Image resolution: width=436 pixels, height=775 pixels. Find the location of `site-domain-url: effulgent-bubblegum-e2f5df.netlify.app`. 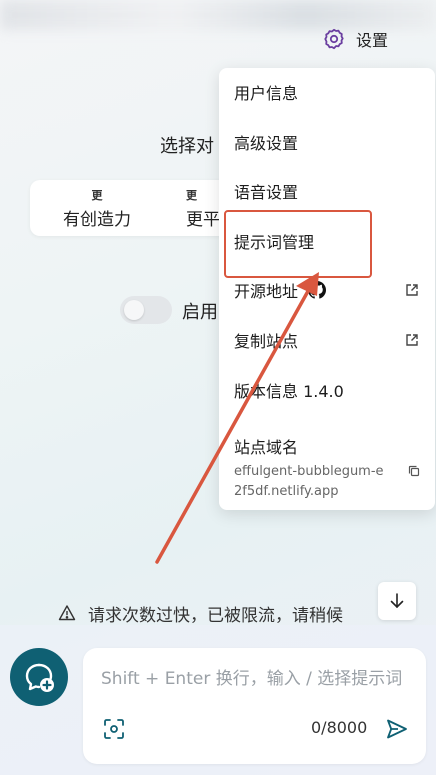

site-domain-url: effulgent-bubblegum-e2f5df.netlify.app is located at coordinates (309, 481).